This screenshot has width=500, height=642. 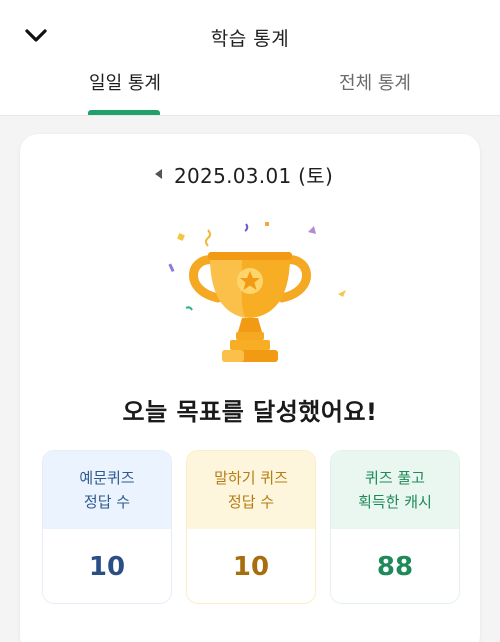 I want to click on stat-card-header: 예문퀴즈 정답 수, so click(x=107, y=490).